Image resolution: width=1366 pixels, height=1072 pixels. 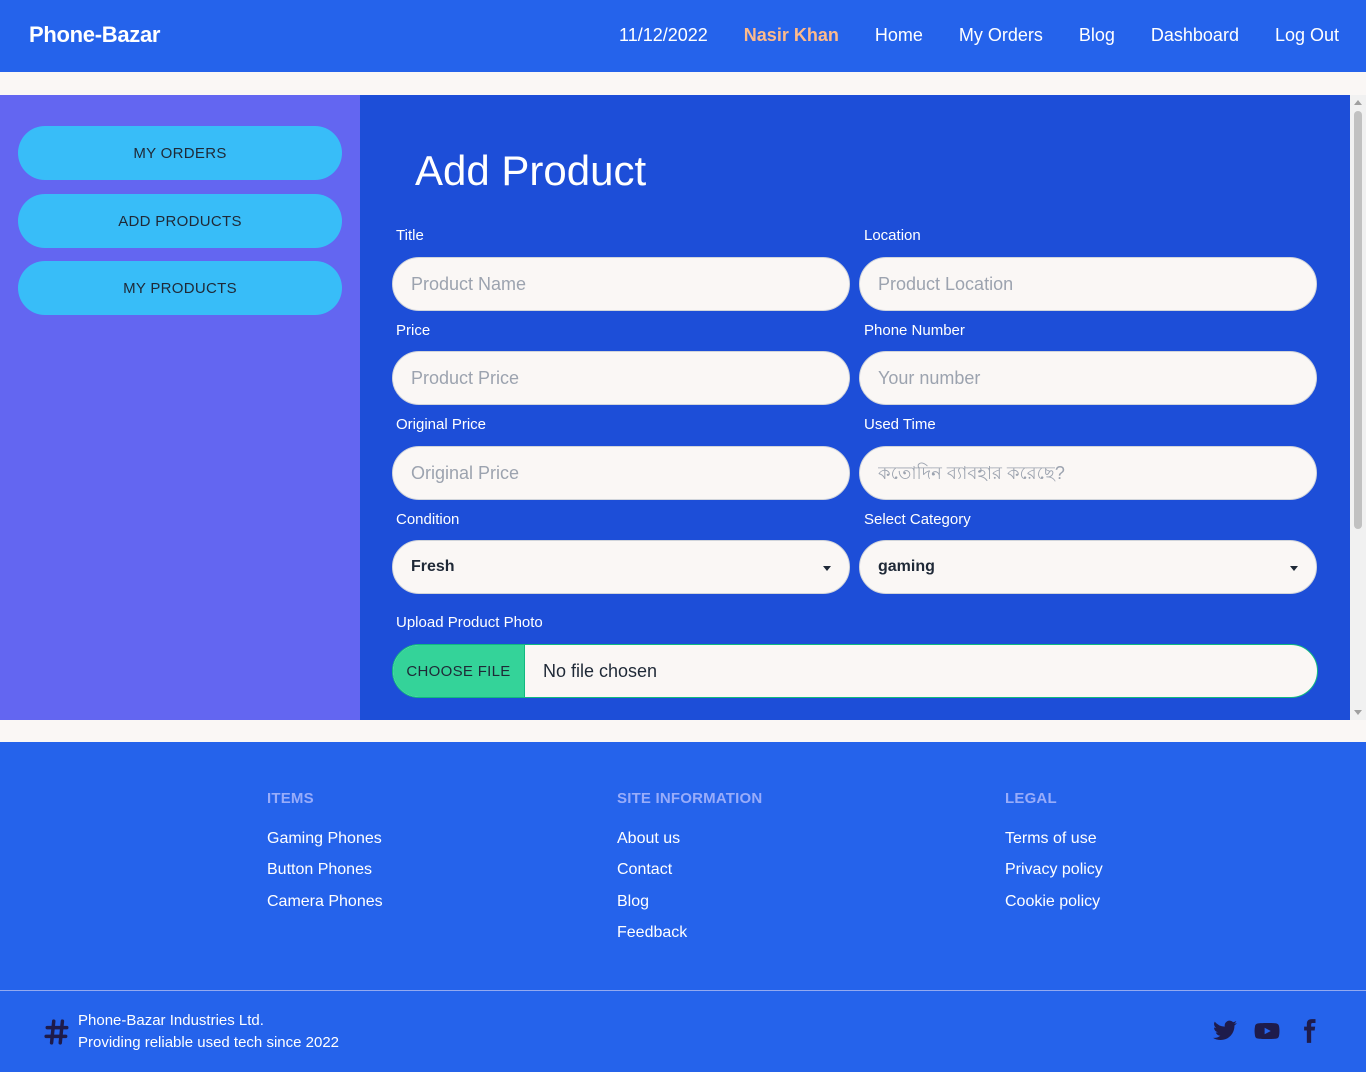 I want to click on brand-logo: Phone-Bazar, so click(x=94, y=35).